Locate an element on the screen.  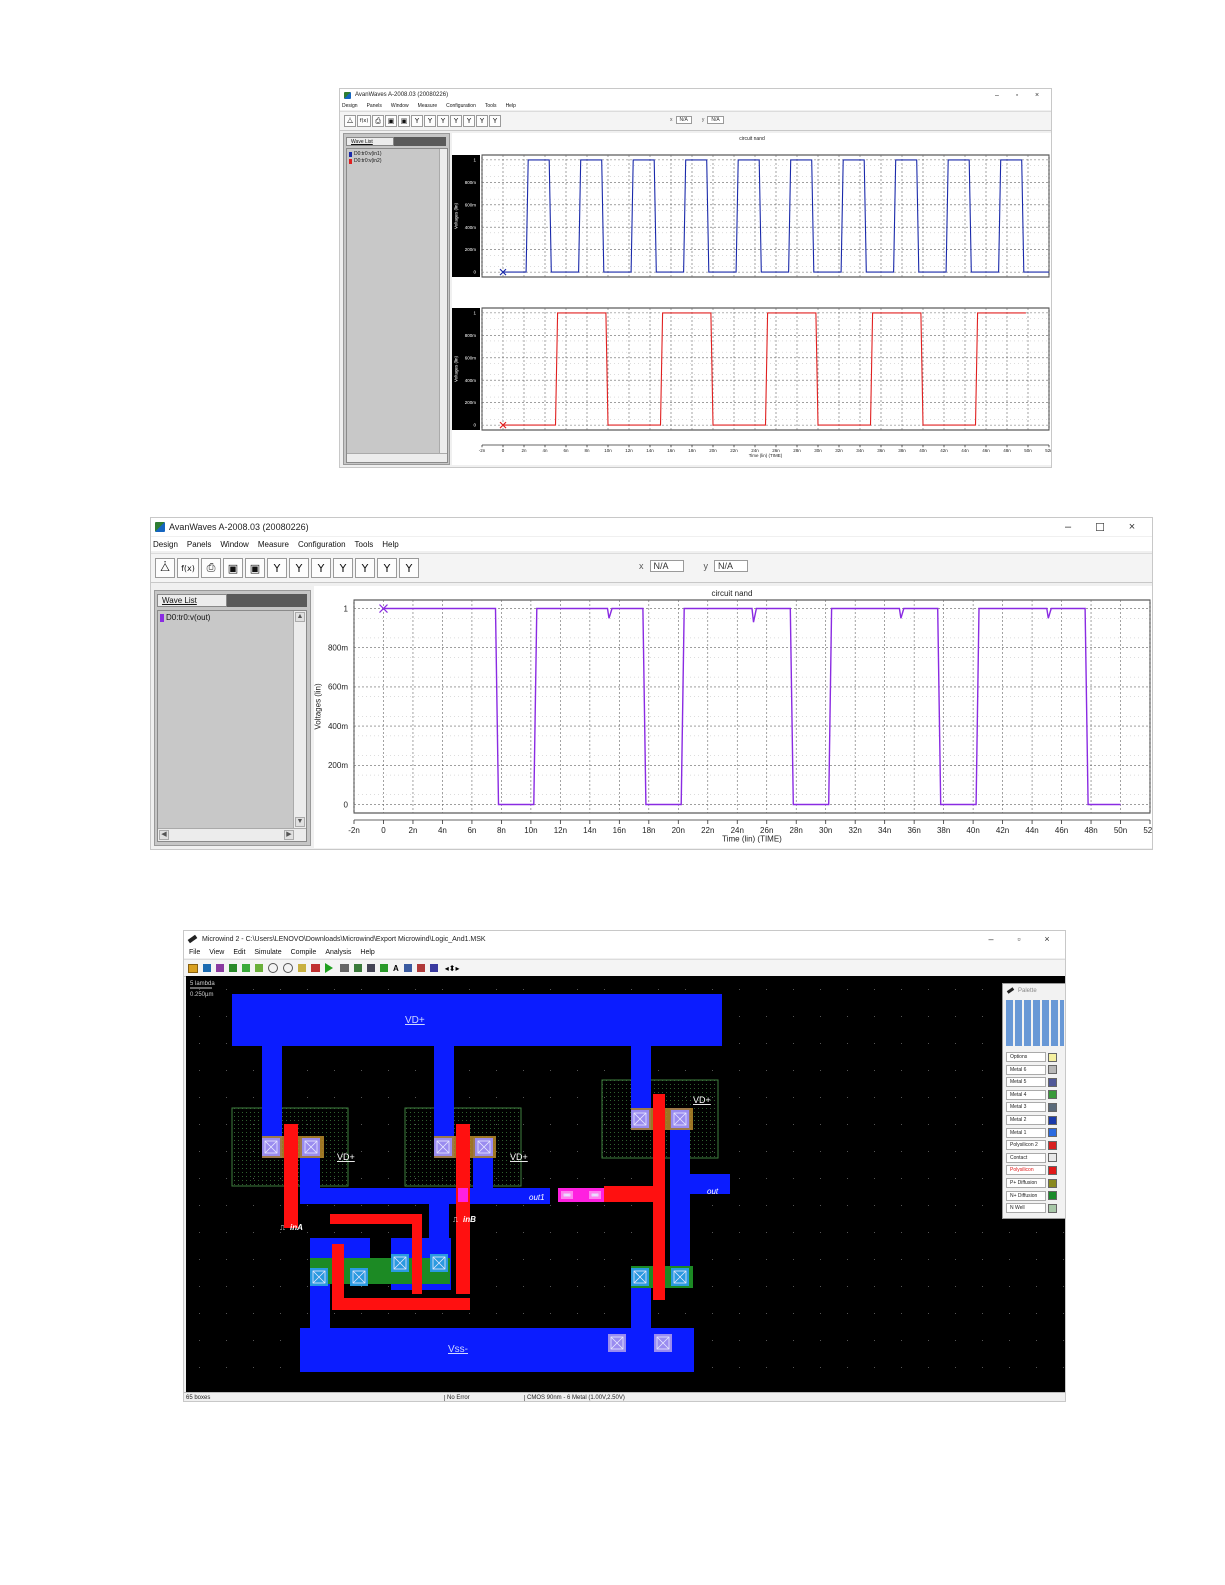
palette-layer-metal-5: Metal 5 is located at coordinates (1031, 1082).